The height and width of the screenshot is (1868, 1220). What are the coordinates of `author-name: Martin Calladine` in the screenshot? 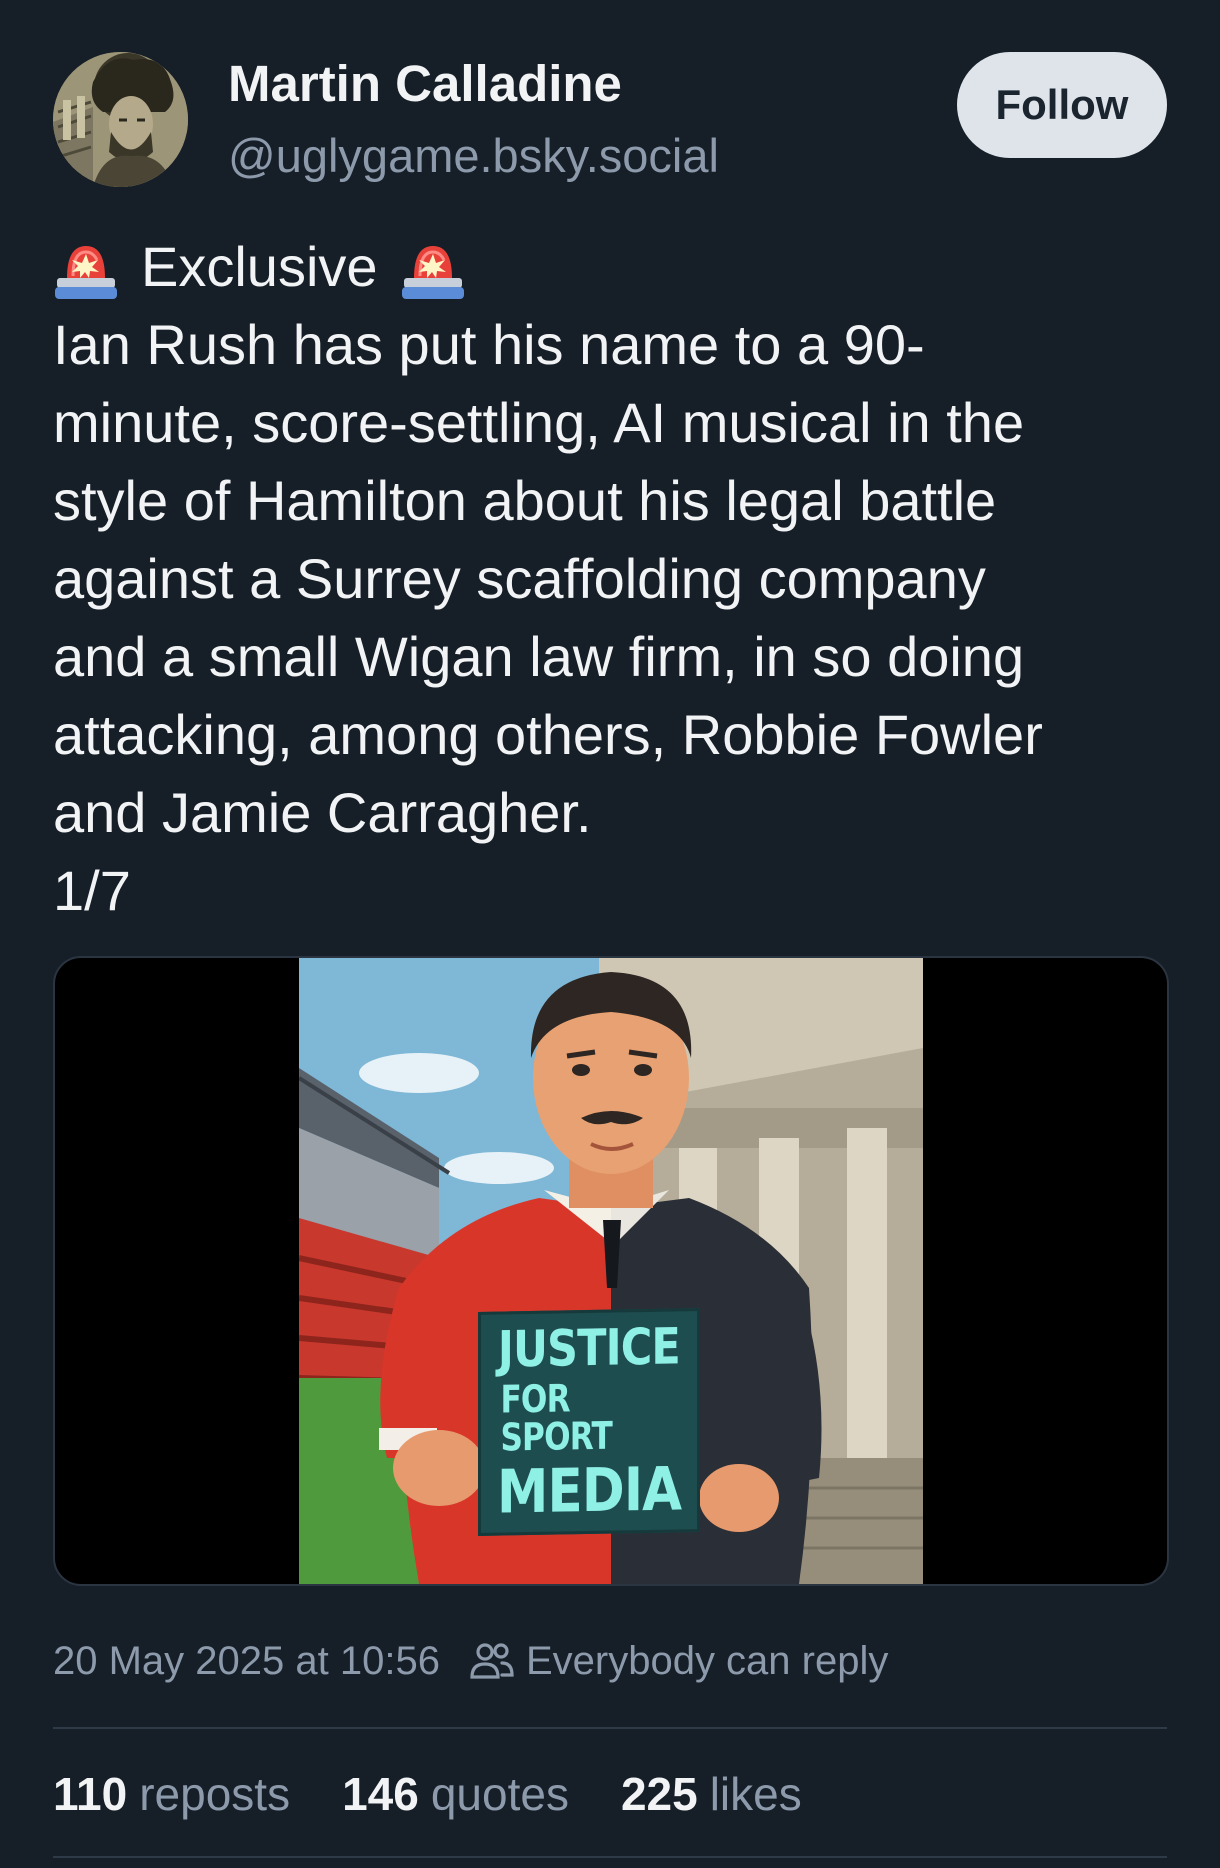 It's located at (425, 83).